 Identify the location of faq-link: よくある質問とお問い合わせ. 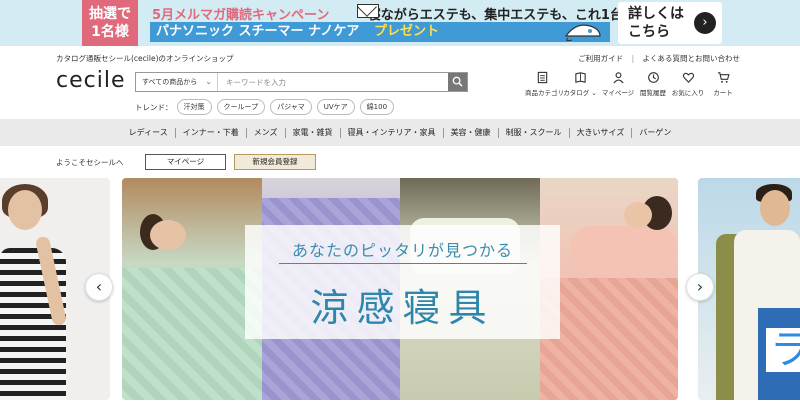
(692, 58).